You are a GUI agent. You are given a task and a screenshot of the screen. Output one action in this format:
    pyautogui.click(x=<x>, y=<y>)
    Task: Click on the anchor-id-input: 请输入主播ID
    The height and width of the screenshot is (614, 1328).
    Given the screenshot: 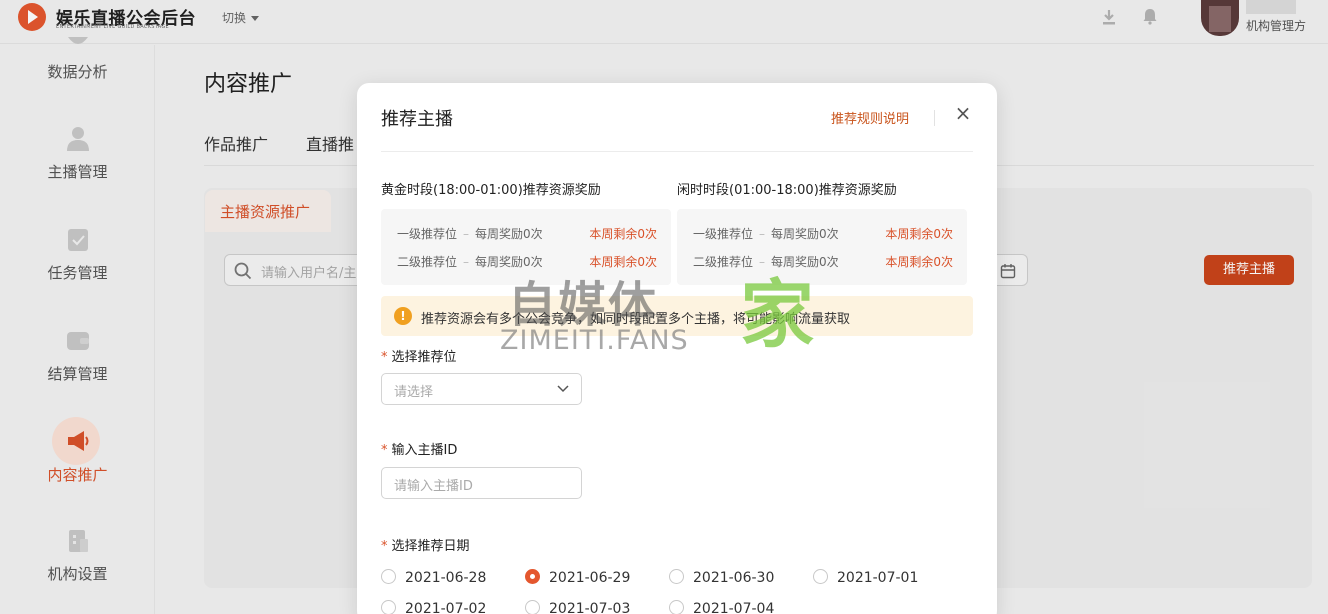 What is the action you would take?
    pyautogui.click(x=481, y=483)
    